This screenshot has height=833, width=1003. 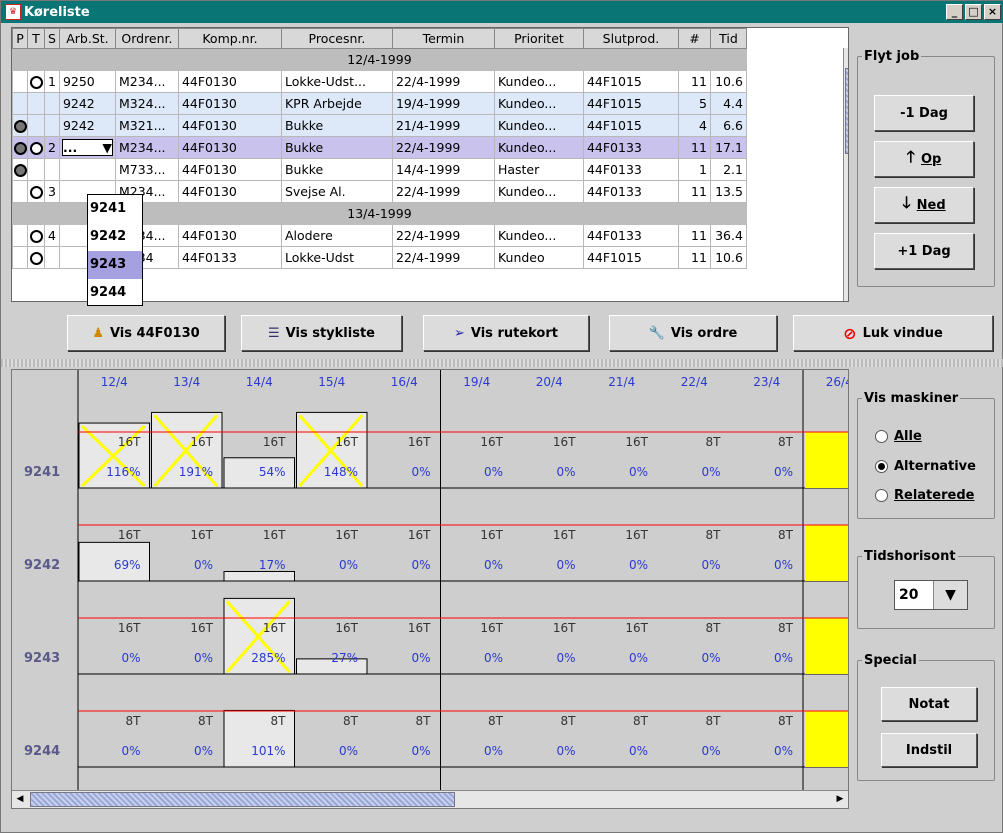 I want to click on cell-arb, so click(x=87, y=169).